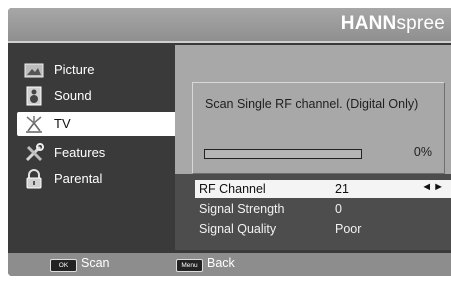 The image size is (451, 284). I want to click on antenna-icon, so click(34, 124).